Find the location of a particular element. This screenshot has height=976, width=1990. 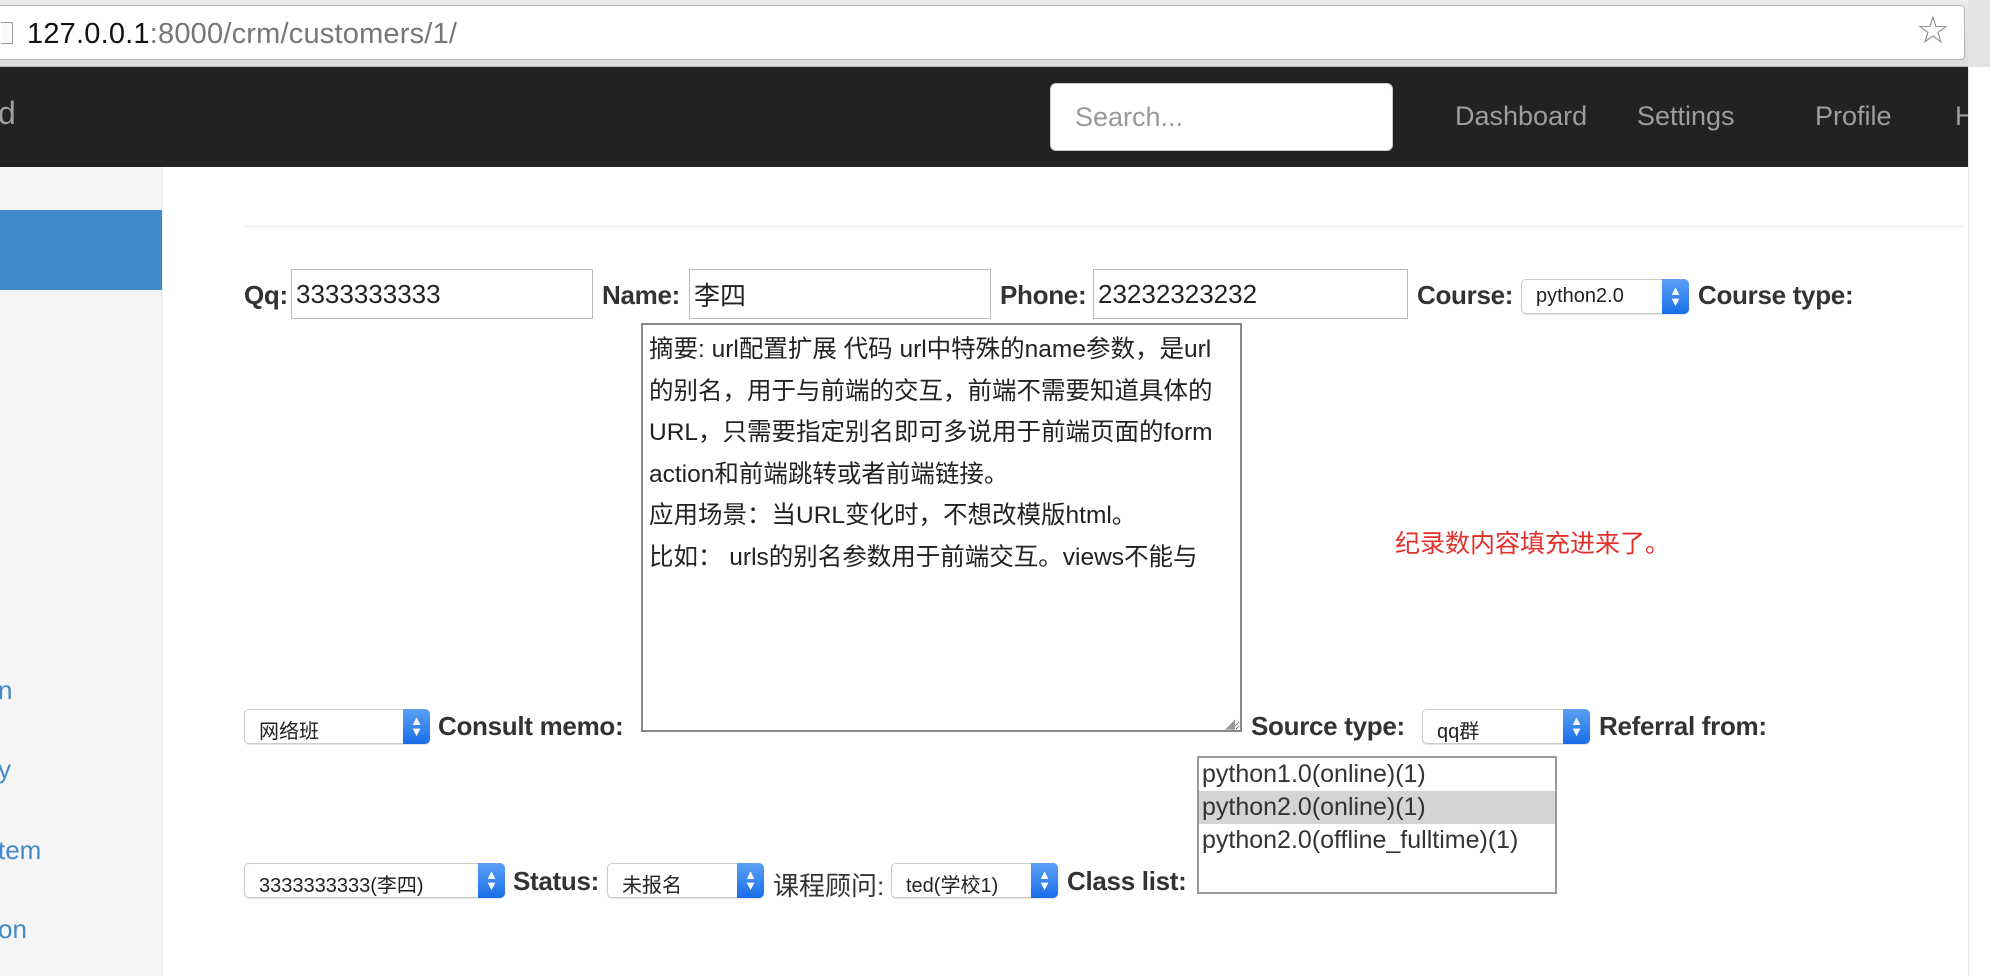

course-type-select-value: 网络班 is located at coordinates (289, 732).